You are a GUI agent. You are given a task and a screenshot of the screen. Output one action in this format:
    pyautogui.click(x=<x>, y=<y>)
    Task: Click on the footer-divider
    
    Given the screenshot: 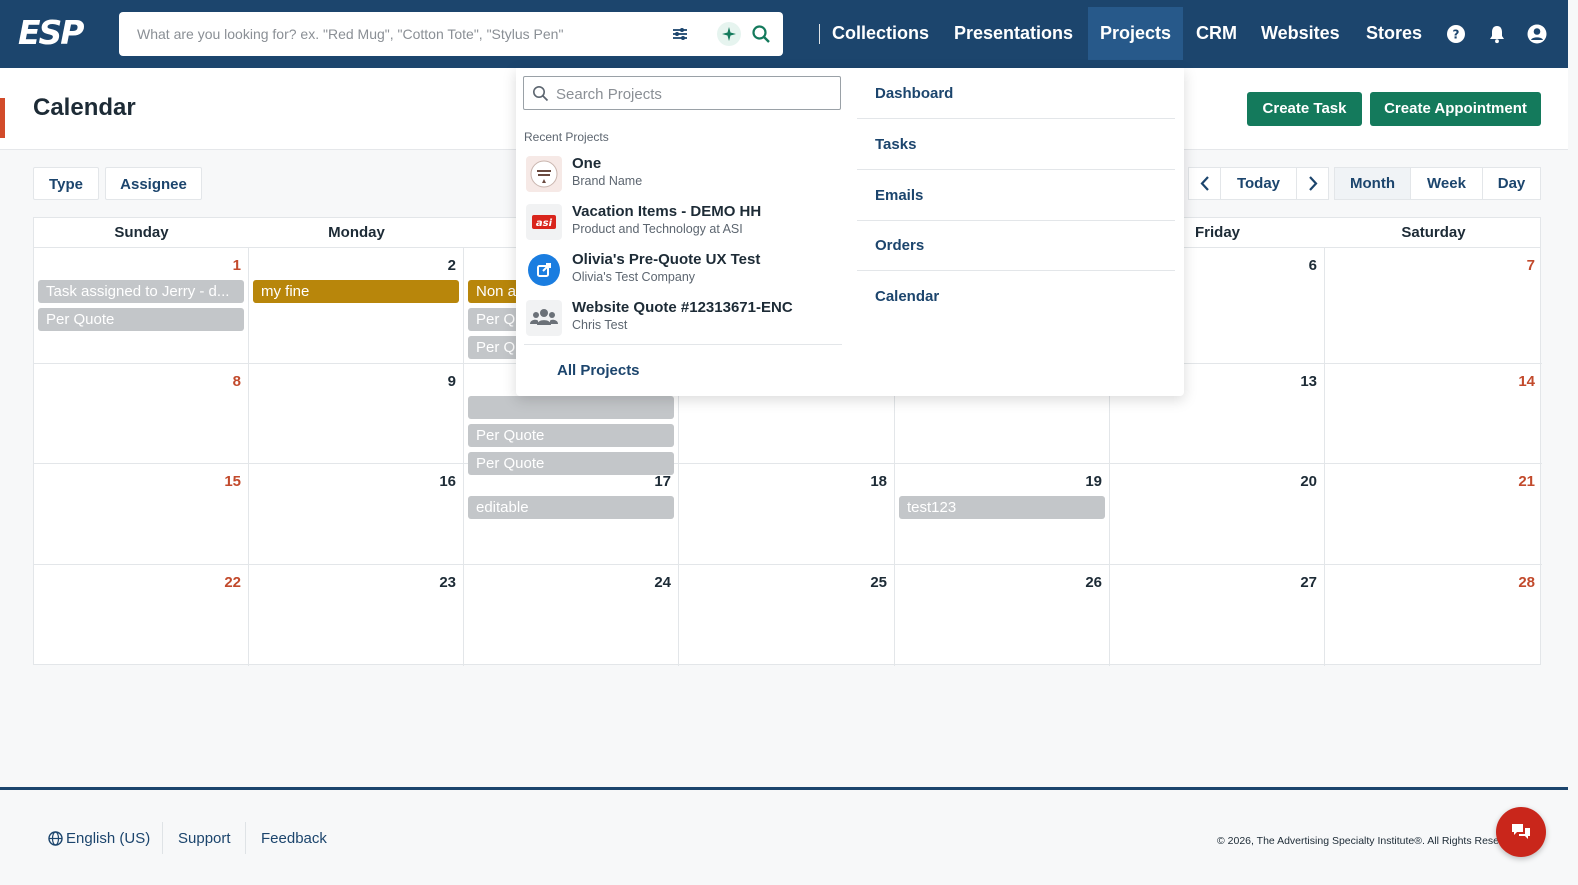 What is the action you would take?
    pyautogui.click(x=162, y=838)
    